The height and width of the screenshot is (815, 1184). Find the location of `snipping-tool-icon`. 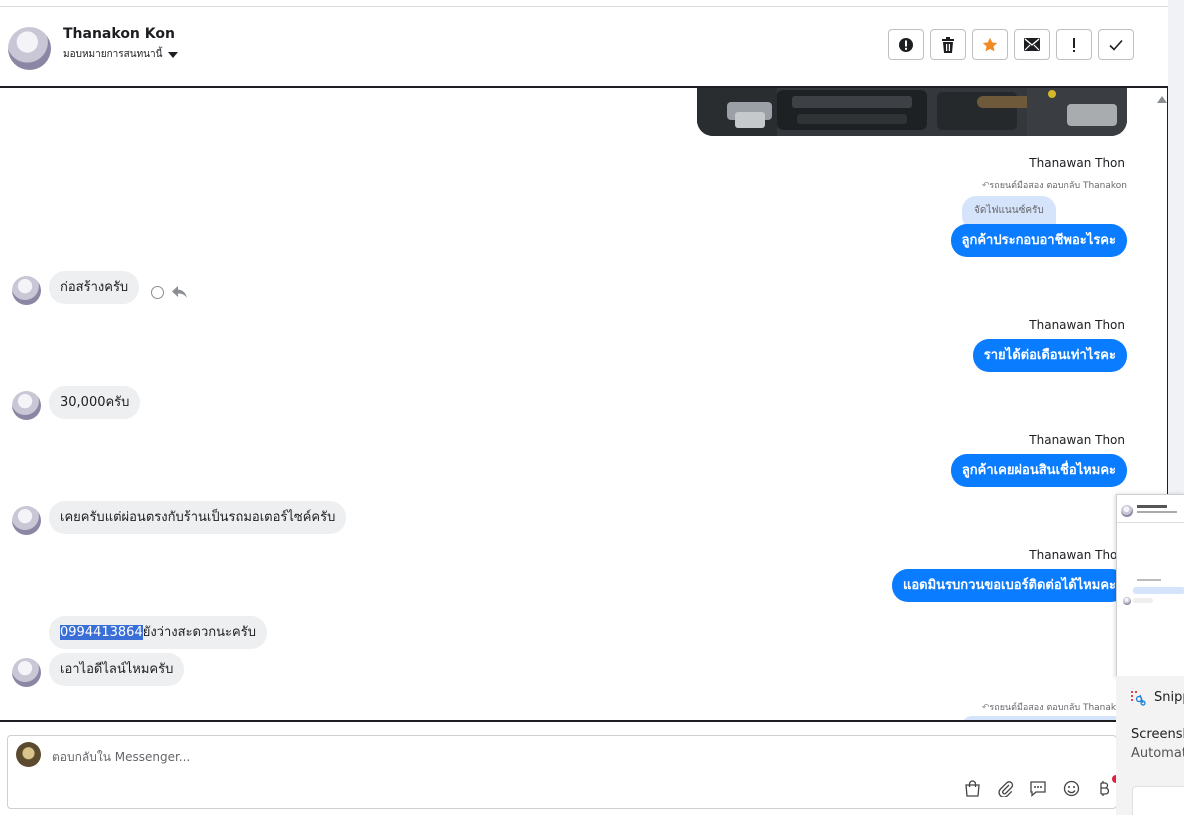

snipping-tool-icon is located at coordinates (1138, 698).